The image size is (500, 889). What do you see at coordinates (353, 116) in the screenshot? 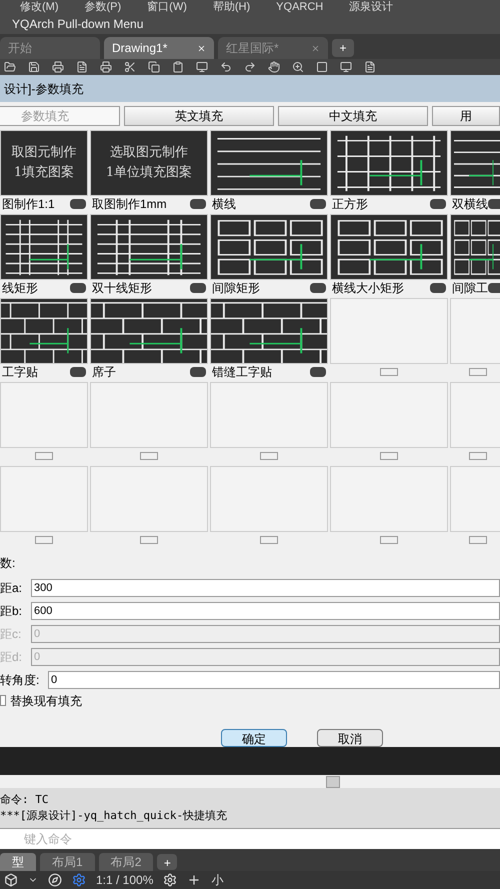
I see `dialog-tab: 中文填充` at bounding box center [353, 116].